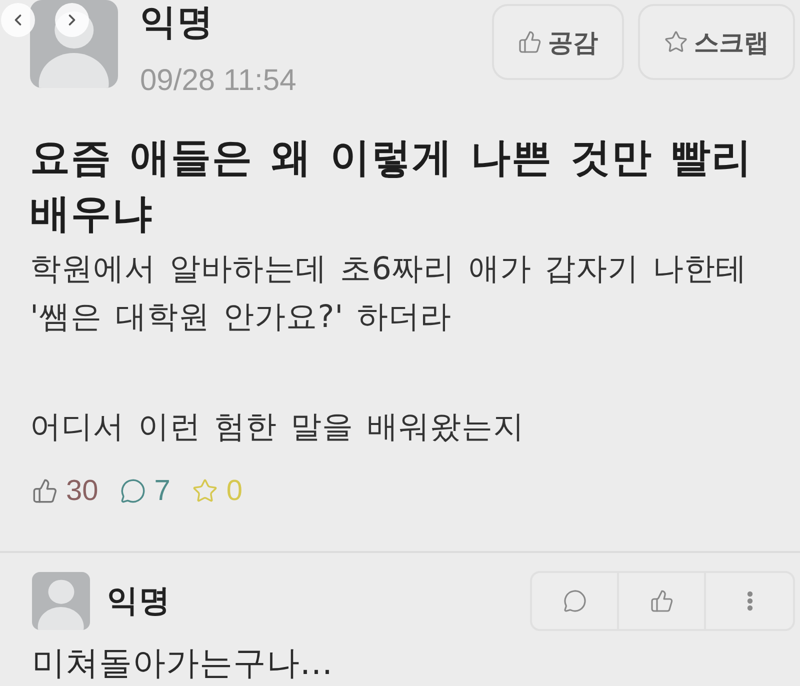  I want to click on post-title: 요즘 애들은 왜 이렇게 나쁜 것만 빨리 배우냐, so click(392, 186).